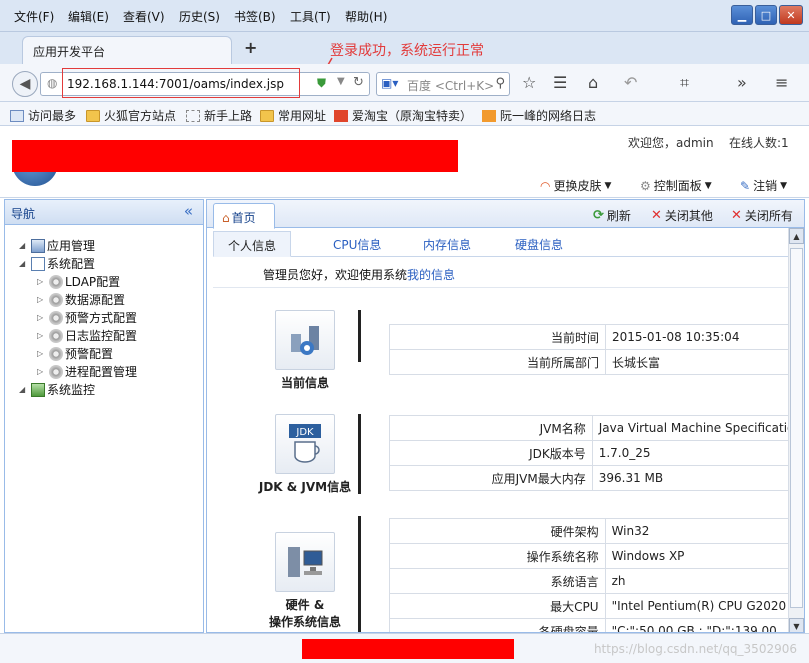 The width and height of the screenshot is (809, 663). I want to click on tree-node-ldap-config: ▷ LDAP配置, so click(78, 281).